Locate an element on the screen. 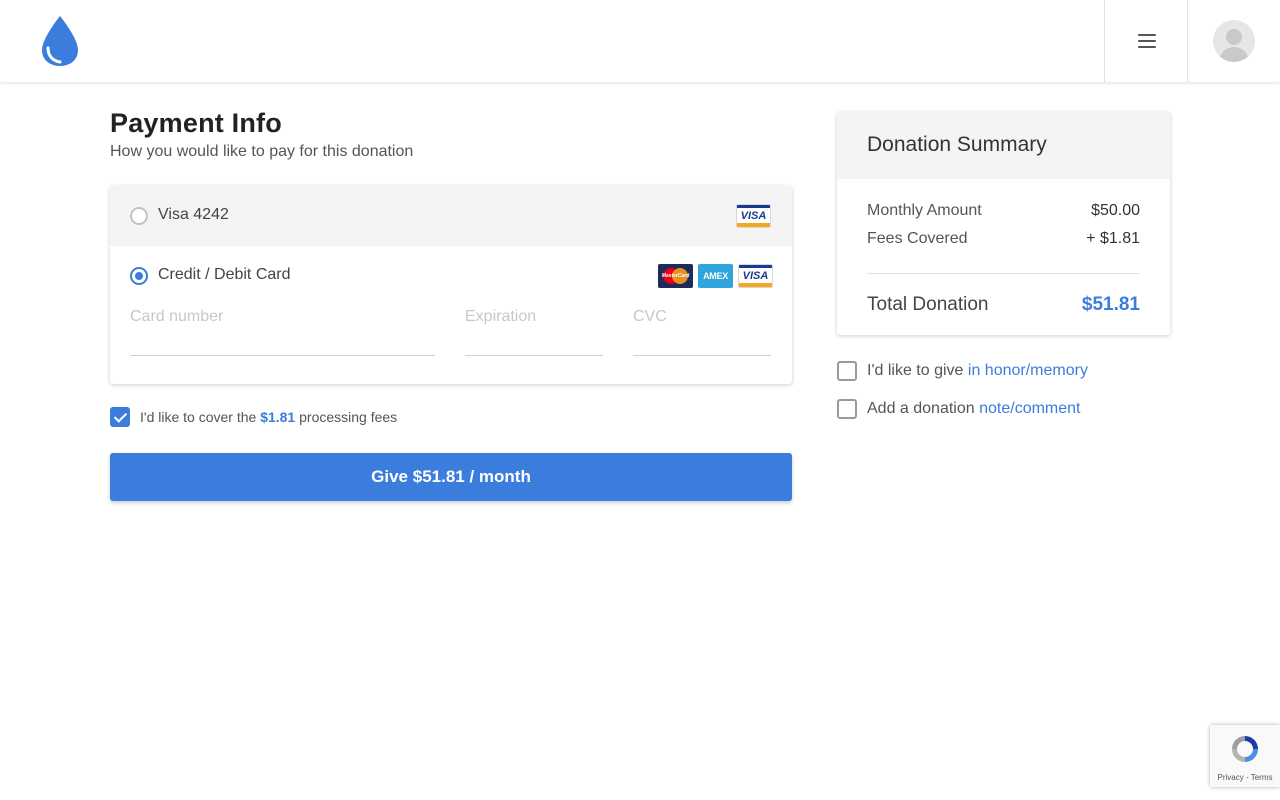 This screenshot has width=1280, height=800. fees-covered-value: + $1.81 is located at coordinates (1113, 238).